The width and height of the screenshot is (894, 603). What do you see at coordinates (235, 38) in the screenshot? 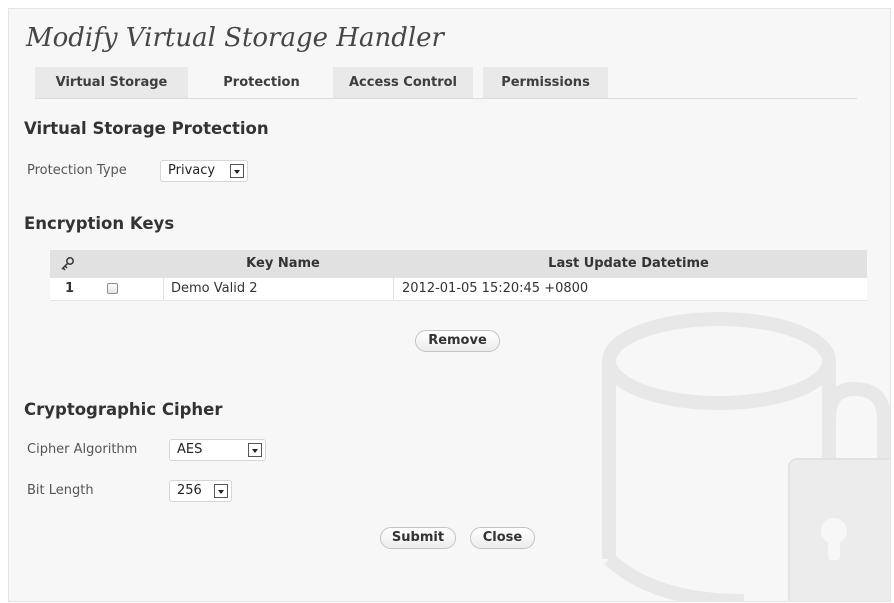
I see `page-title: Modify Virtual Storage Handler` at bounding box center [235, 38].